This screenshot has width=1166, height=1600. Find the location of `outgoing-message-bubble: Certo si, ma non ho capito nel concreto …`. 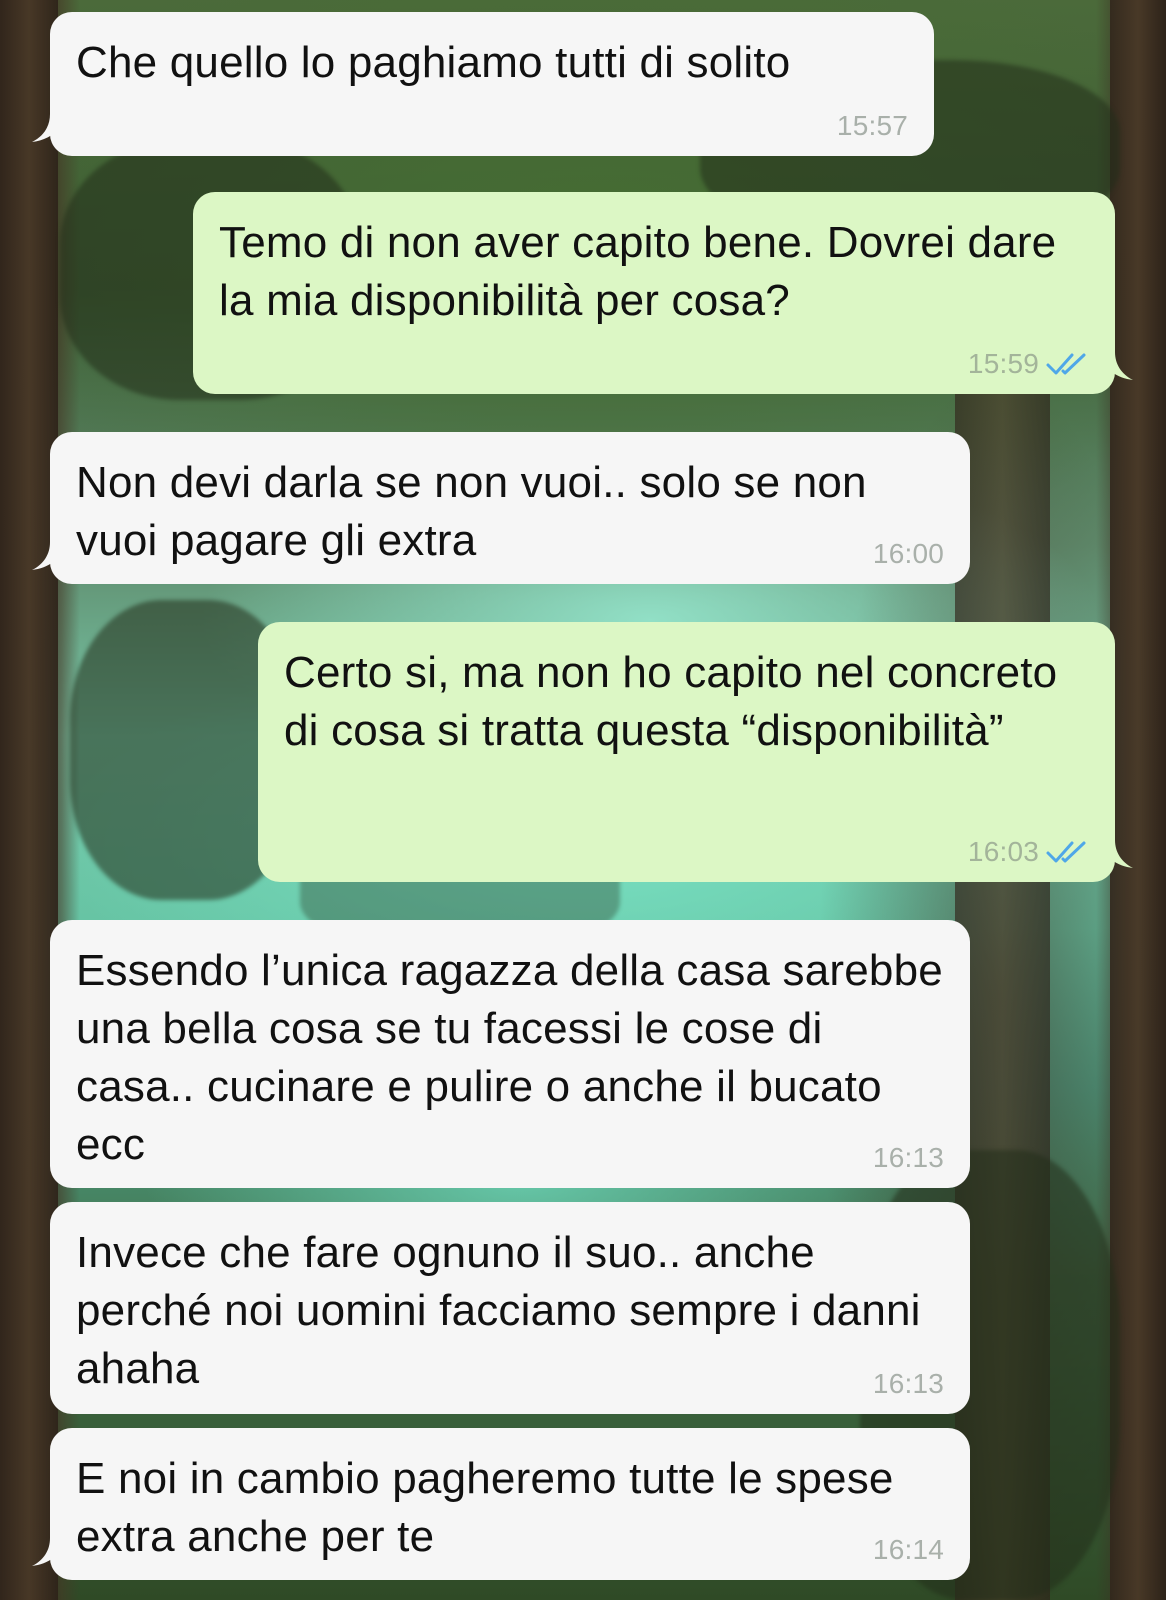

outgoing-message-bubble: Certo si, ma non ho capito nel concreto … is located at coordinates (695, 752).